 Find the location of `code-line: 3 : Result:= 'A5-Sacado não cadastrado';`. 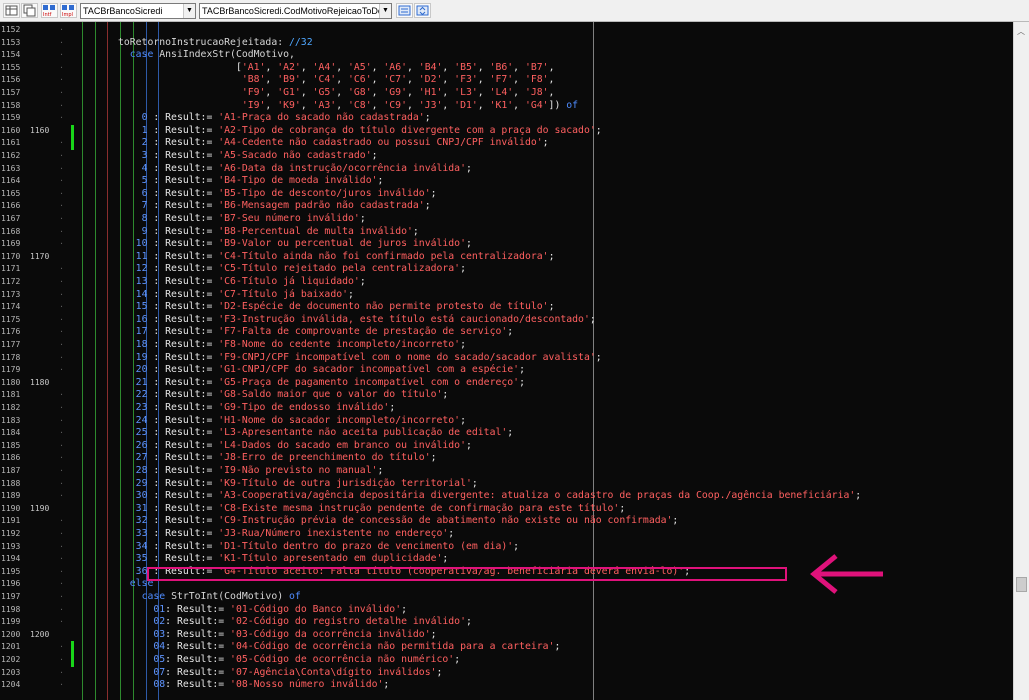

code-line: 3 : Result:= 'A5-Sacado não cadastrado'; is located at coordinates (259, 155).